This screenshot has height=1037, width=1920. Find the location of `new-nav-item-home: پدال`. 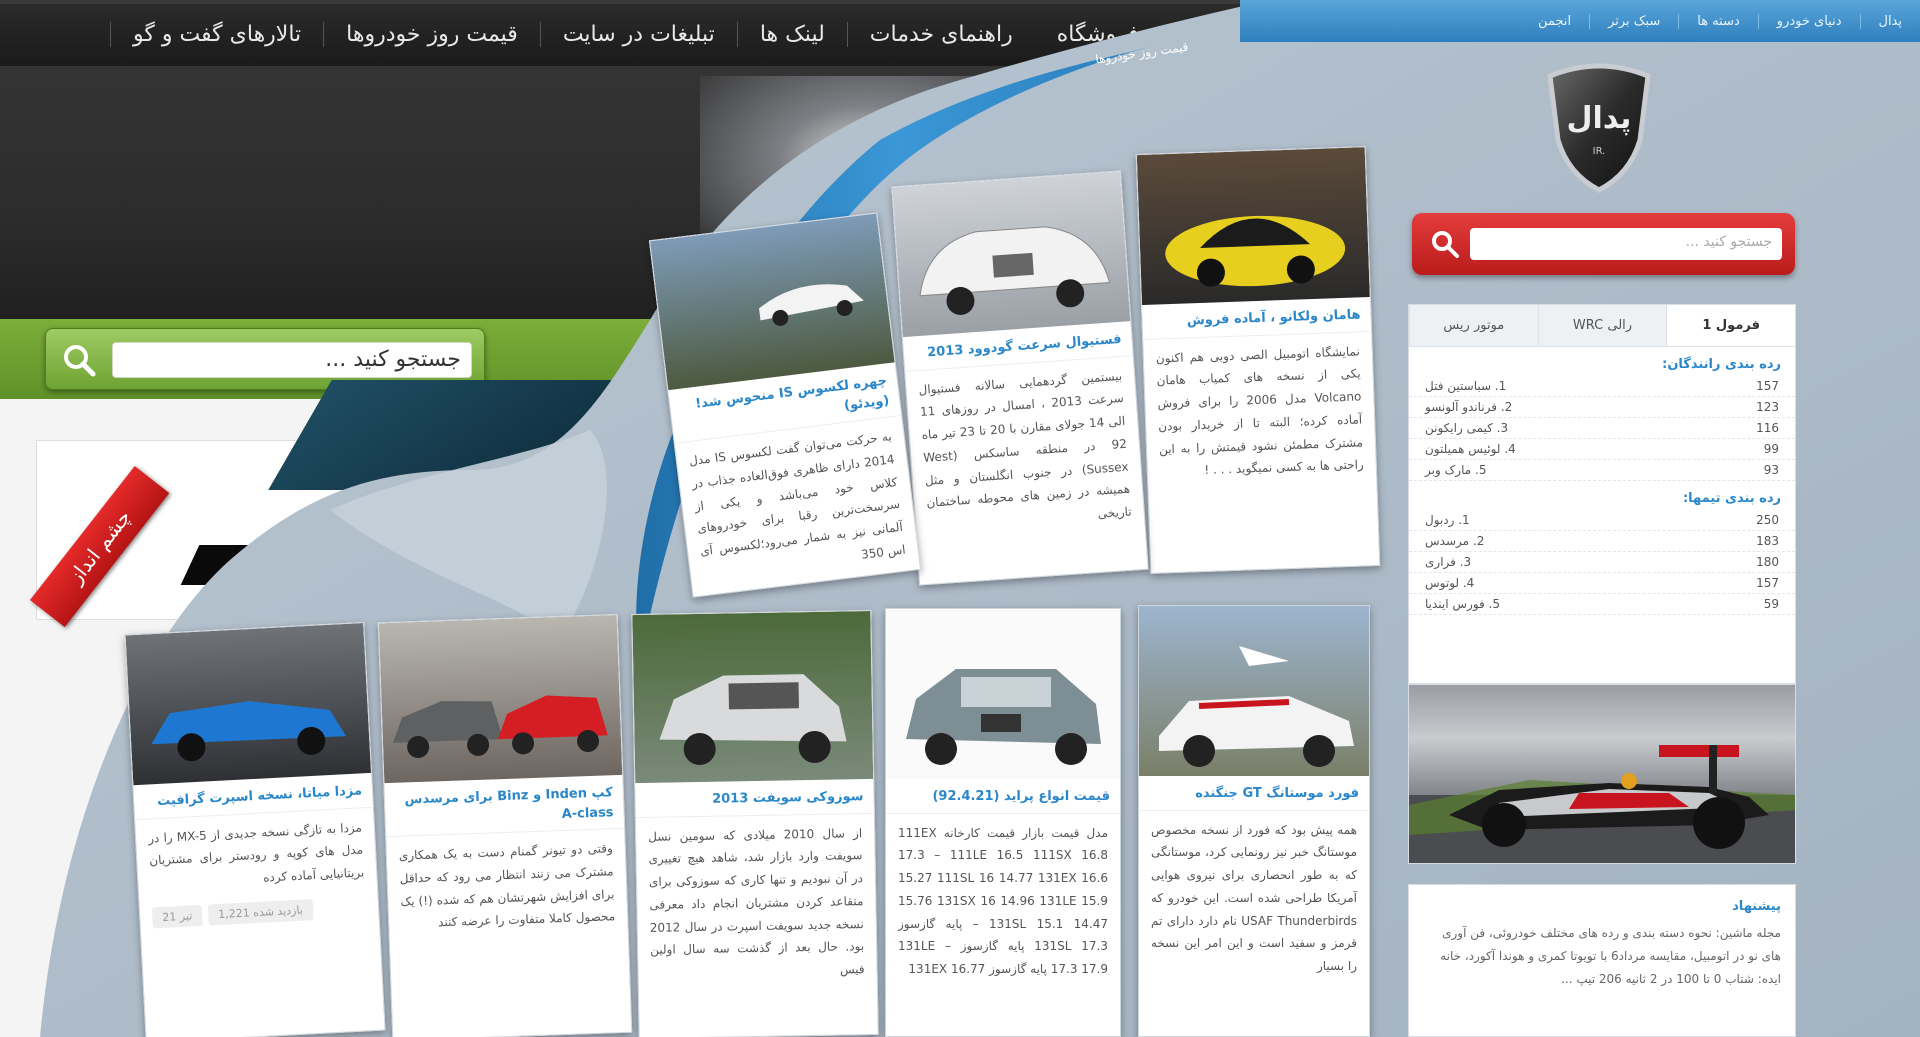

new-nav-item-home: پدال is located at coordinates (1889, 21).